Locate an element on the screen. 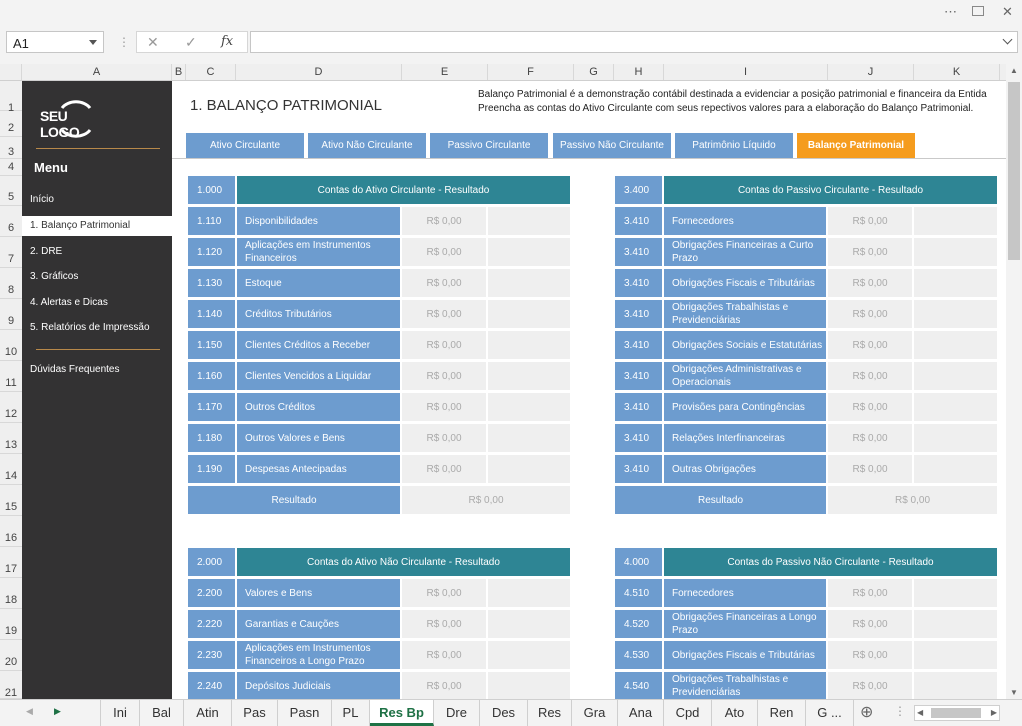  sheet-tab: Bal is located at coordinates (162, 713).